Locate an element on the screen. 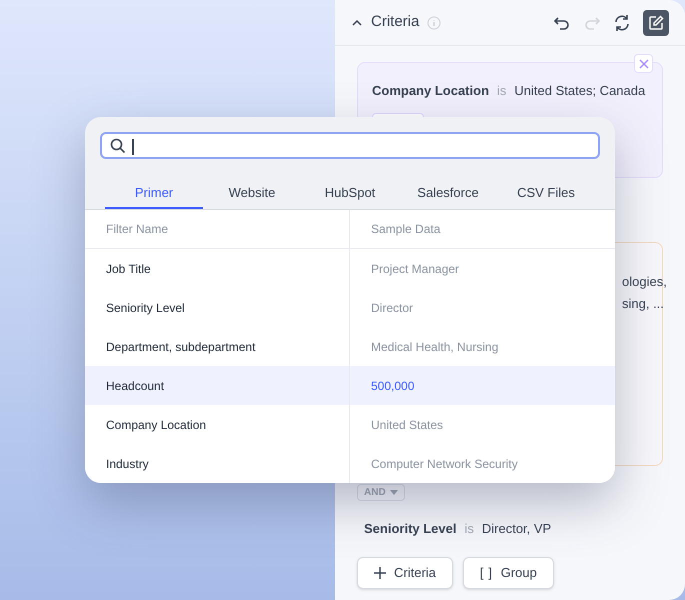 The height and width of the screenshot is (600, 685). edit-button is located at coordinates (656, 23).